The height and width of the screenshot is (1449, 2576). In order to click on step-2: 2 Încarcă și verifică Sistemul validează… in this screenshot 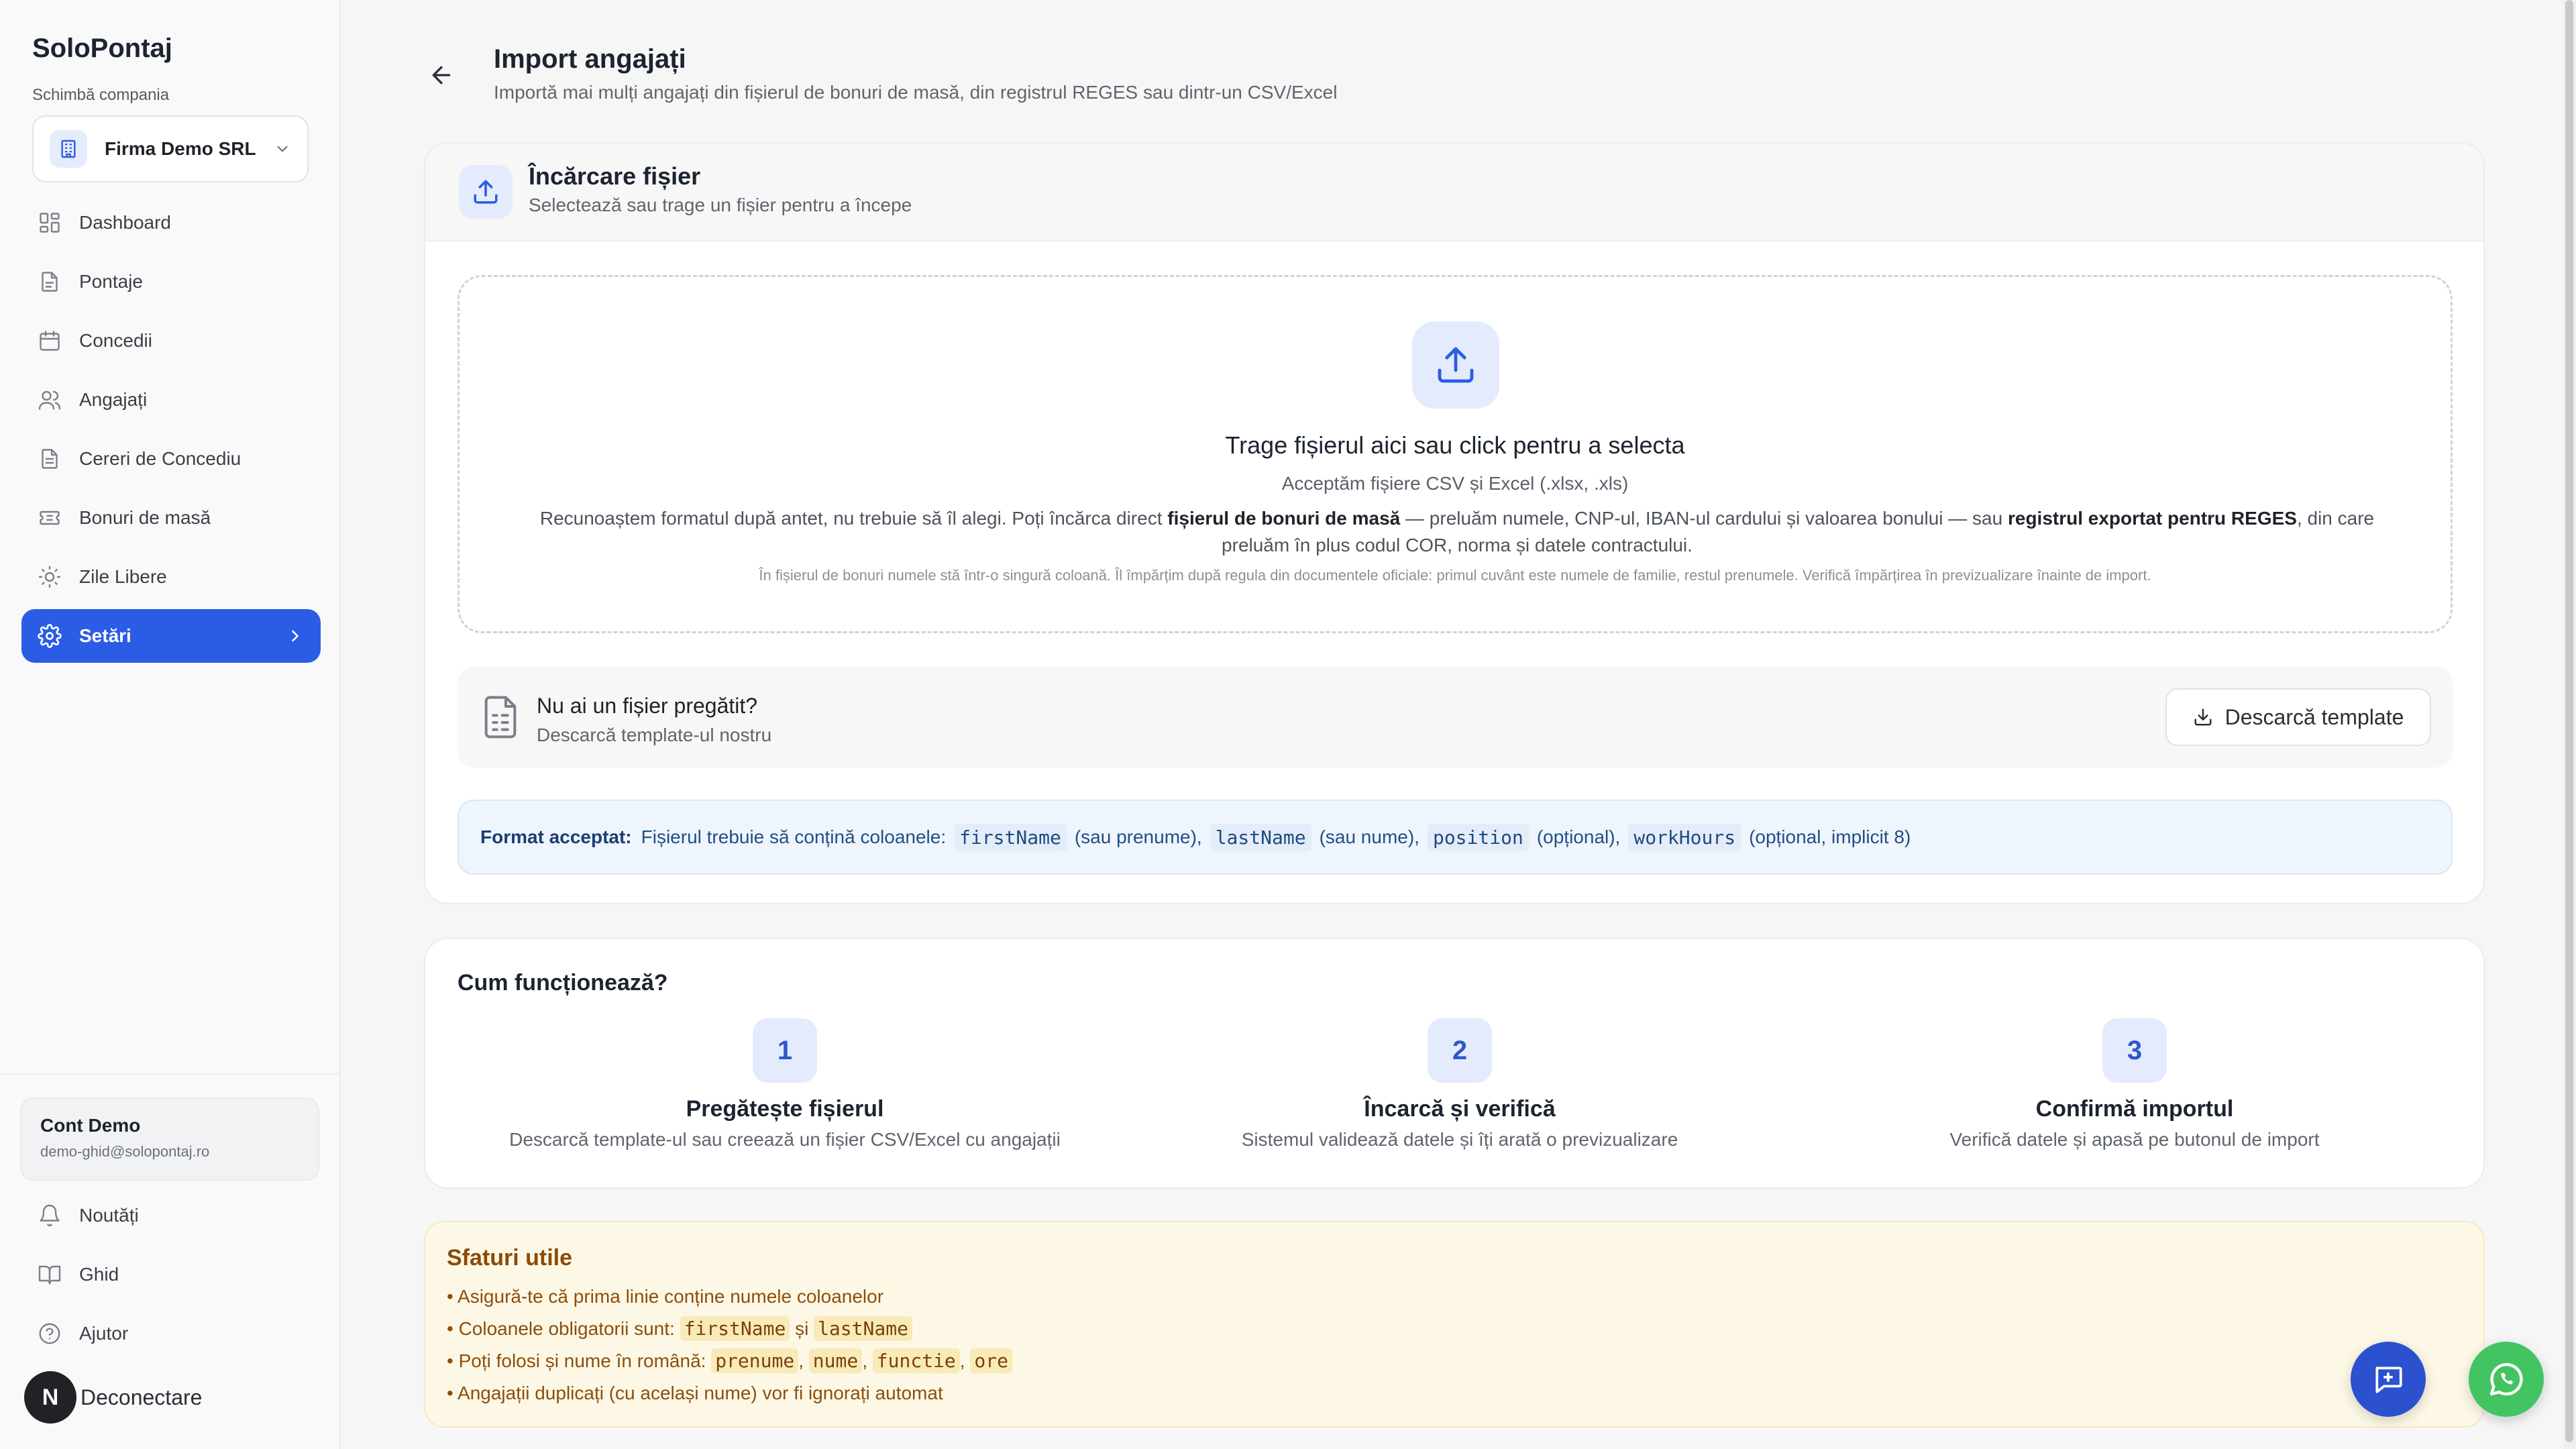, I will do `click(1459, 1084)`.